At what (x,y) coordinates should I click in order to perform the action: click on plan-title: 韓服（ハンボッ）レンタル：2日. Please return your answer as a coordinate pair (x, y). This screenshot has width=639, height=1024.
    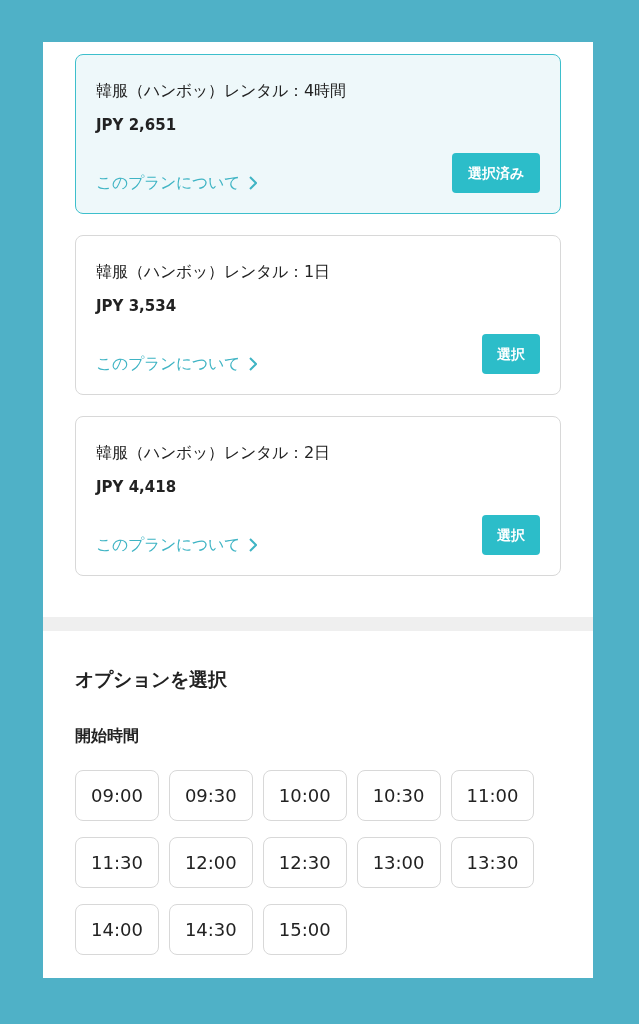
    Looking at the image, I should click on (214, 453).